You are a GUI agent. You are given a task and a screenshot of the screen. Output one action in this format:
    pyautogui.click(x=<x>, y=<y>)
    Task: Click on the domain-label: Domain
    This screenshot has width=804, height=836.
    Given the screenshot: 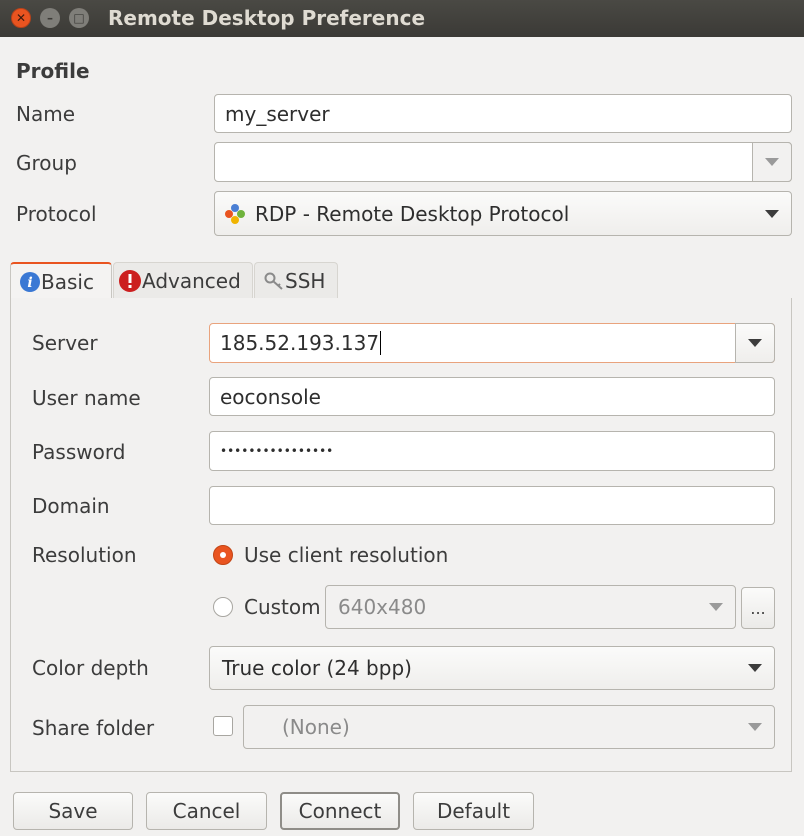 What is the action you would take?
    pyautogui.click(x=71, y=506)
    